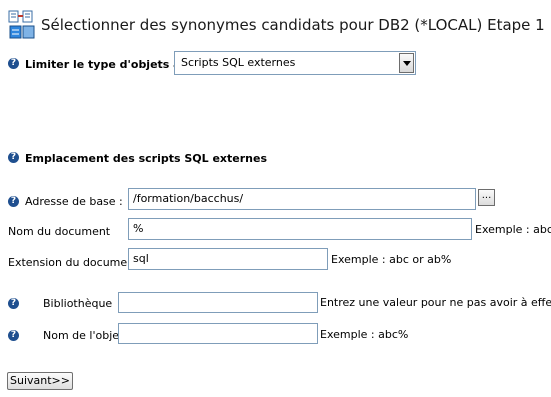 The width and height of the screenshot is (551, 397). Describe the element at coordinates (406, 63) in the screenshot. I see `chevron-down-icon` at that location.